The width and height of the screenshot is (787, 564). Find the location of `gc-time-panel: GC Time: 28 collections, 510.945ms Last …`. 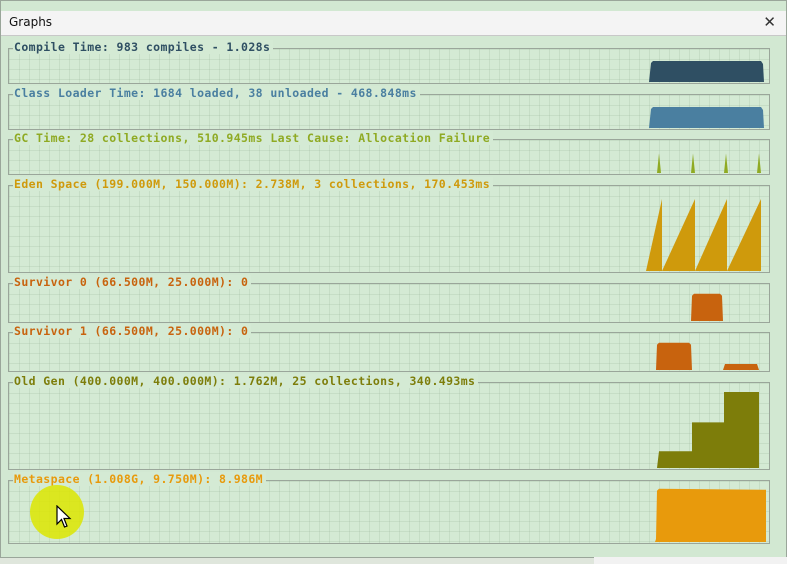

gc-time-panel: GC Time: 28 collections, 510.945ms Last … is located at coordinates (389, 153).